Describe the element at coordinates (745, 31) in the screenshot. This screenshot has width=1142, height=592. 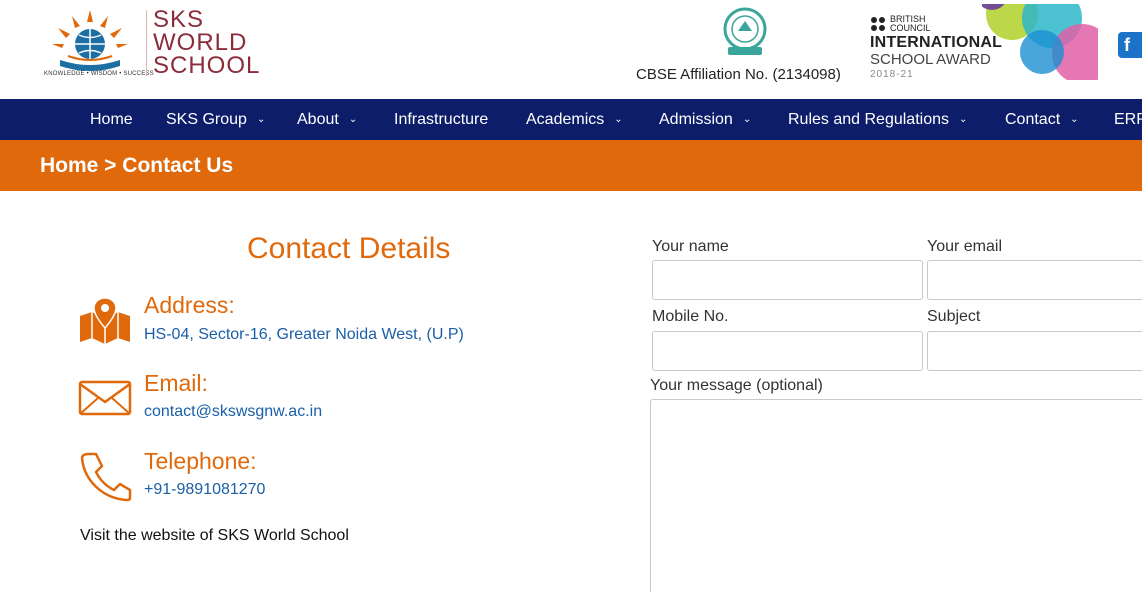
I see `cbse-logo` at that location.